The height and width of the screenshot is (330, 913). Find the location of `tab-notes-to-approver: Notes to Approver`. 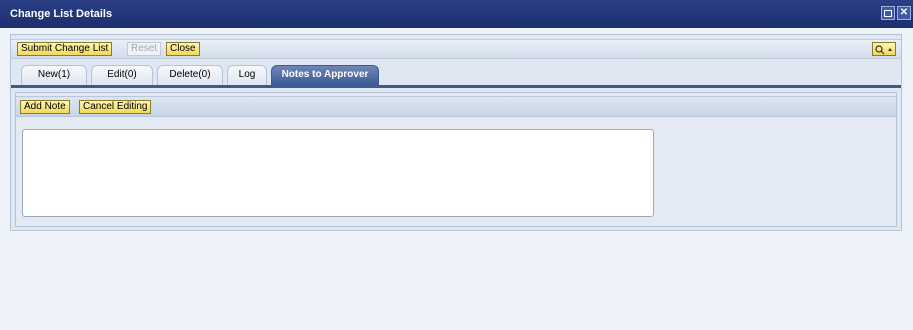

tab-notes-to-approver: Notes to Approver is located at coordinates (325, 75).